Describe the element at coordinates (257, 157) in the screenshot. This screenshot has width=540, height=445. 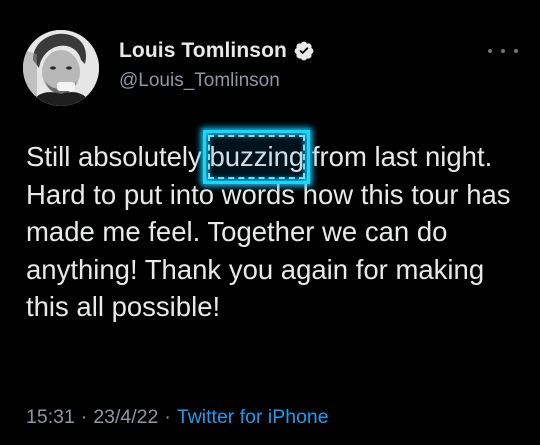
I see `highlighted-word: buzzing` at that location.